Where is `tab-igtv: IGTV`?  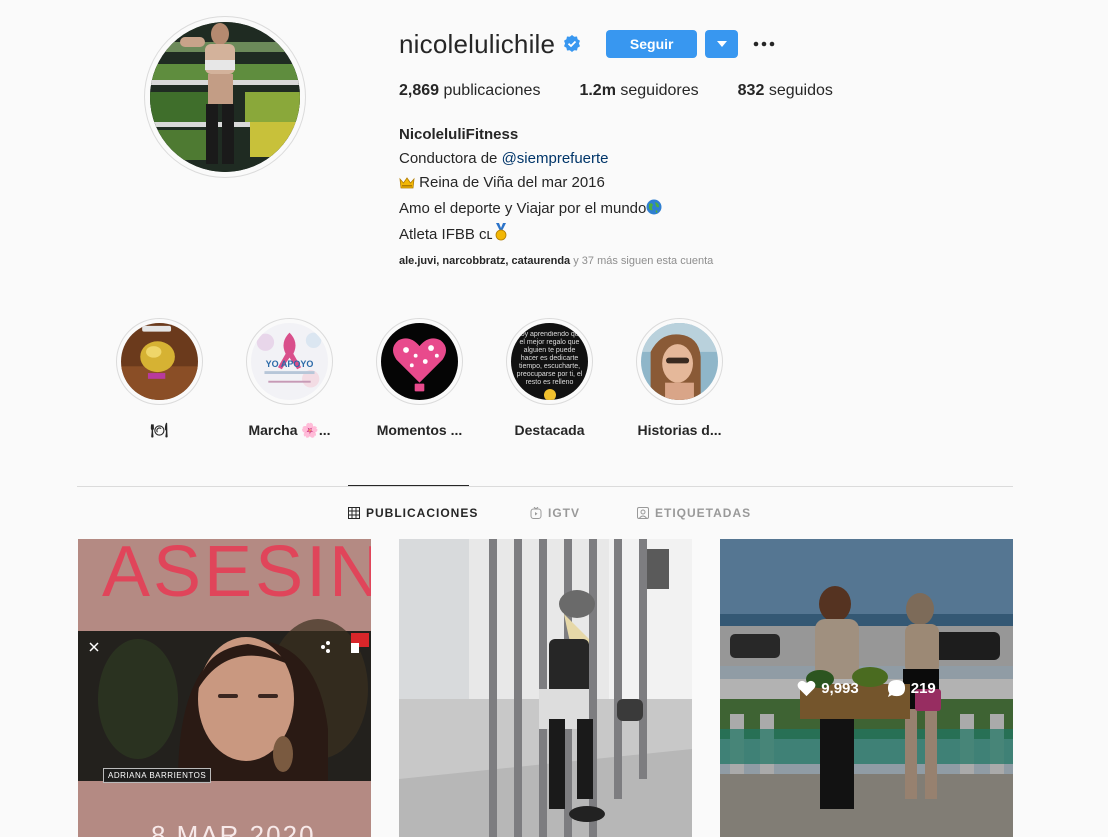 tab-igtv: IGTV is located at coordinates (555, 513).